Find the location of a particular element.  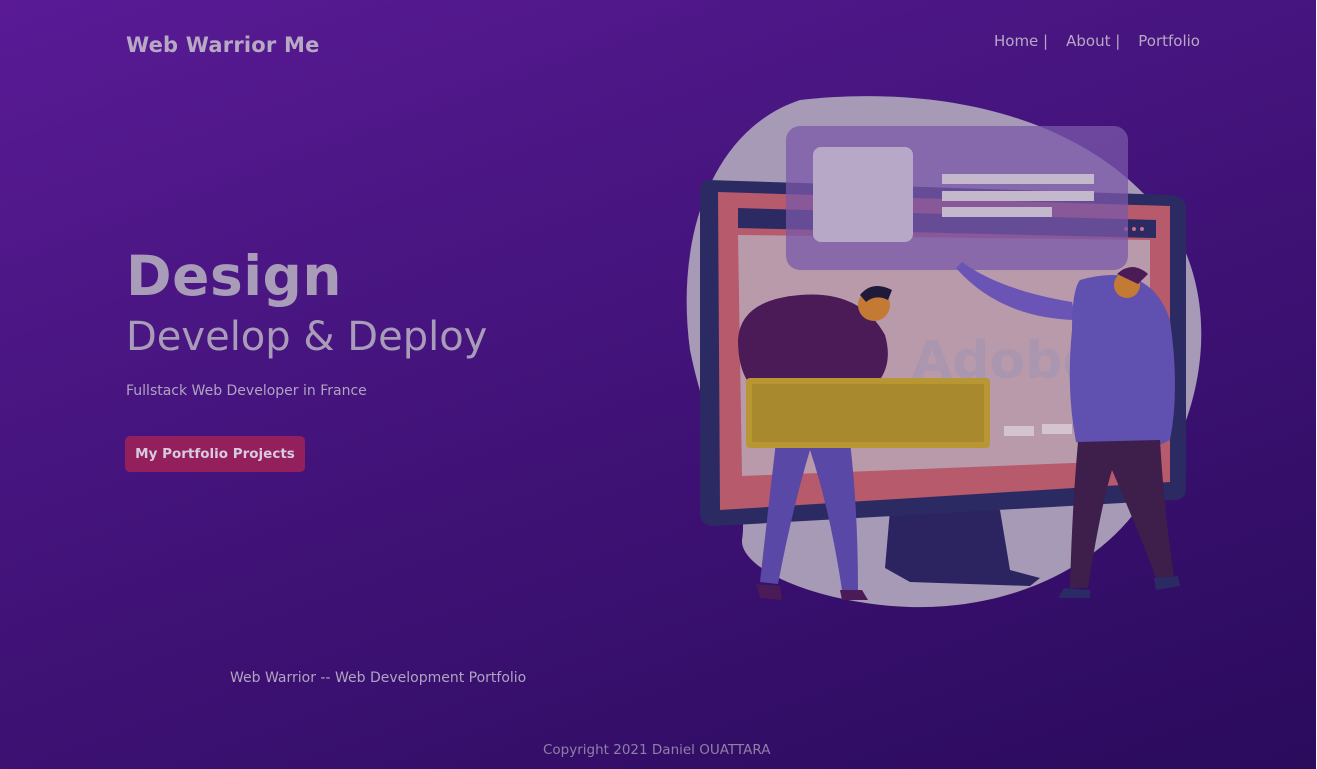

nav-item-portfolio: Portfolio is located at coordinates (1169, 41).